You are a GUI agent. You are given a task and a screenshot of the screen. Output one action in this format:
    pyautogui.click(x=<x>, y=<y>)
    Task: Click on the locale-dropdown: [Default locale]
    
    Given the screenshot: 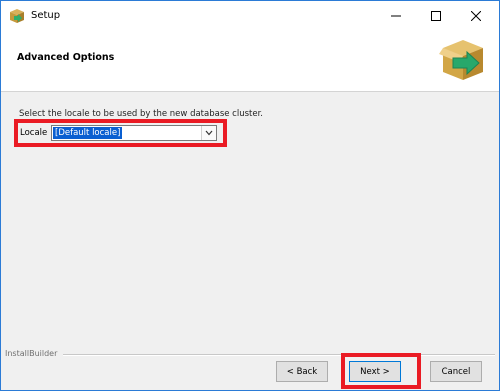 What is the action you would take?
    pyautogui.click(x=134, y=133)
    